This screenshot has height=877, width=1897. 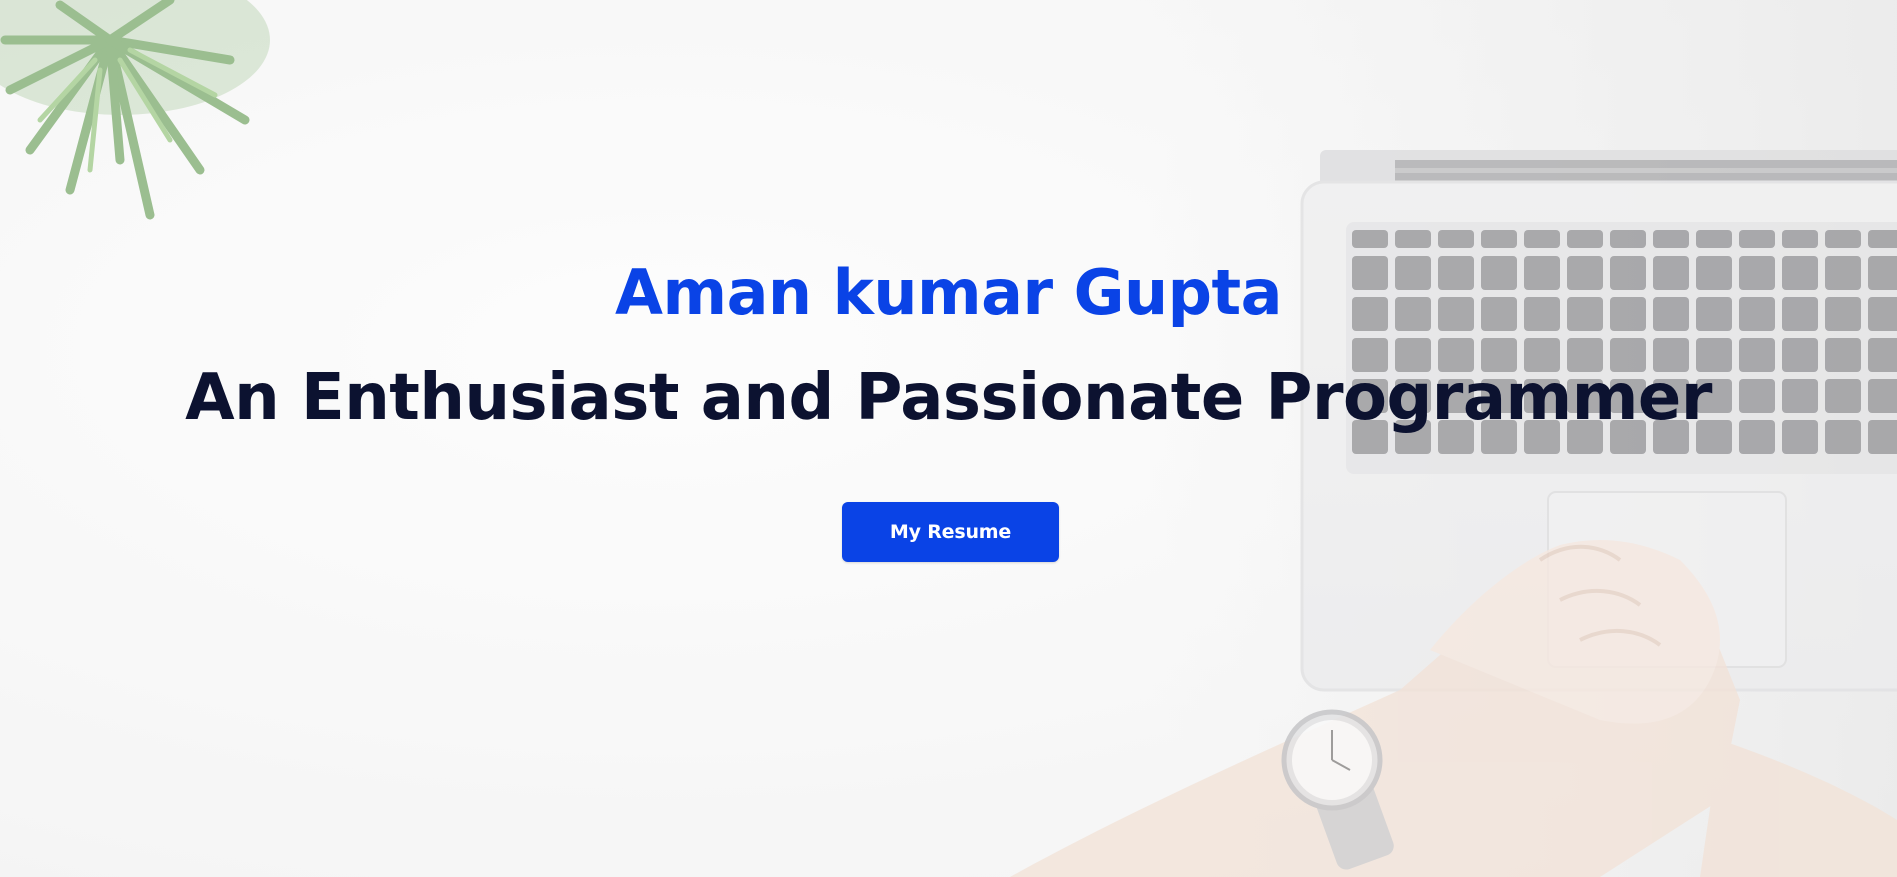 What do you see at coordinates (950, 532) in the screenshot?
I see `my-resume-button: My Resume` at bounding box center [950, 532].